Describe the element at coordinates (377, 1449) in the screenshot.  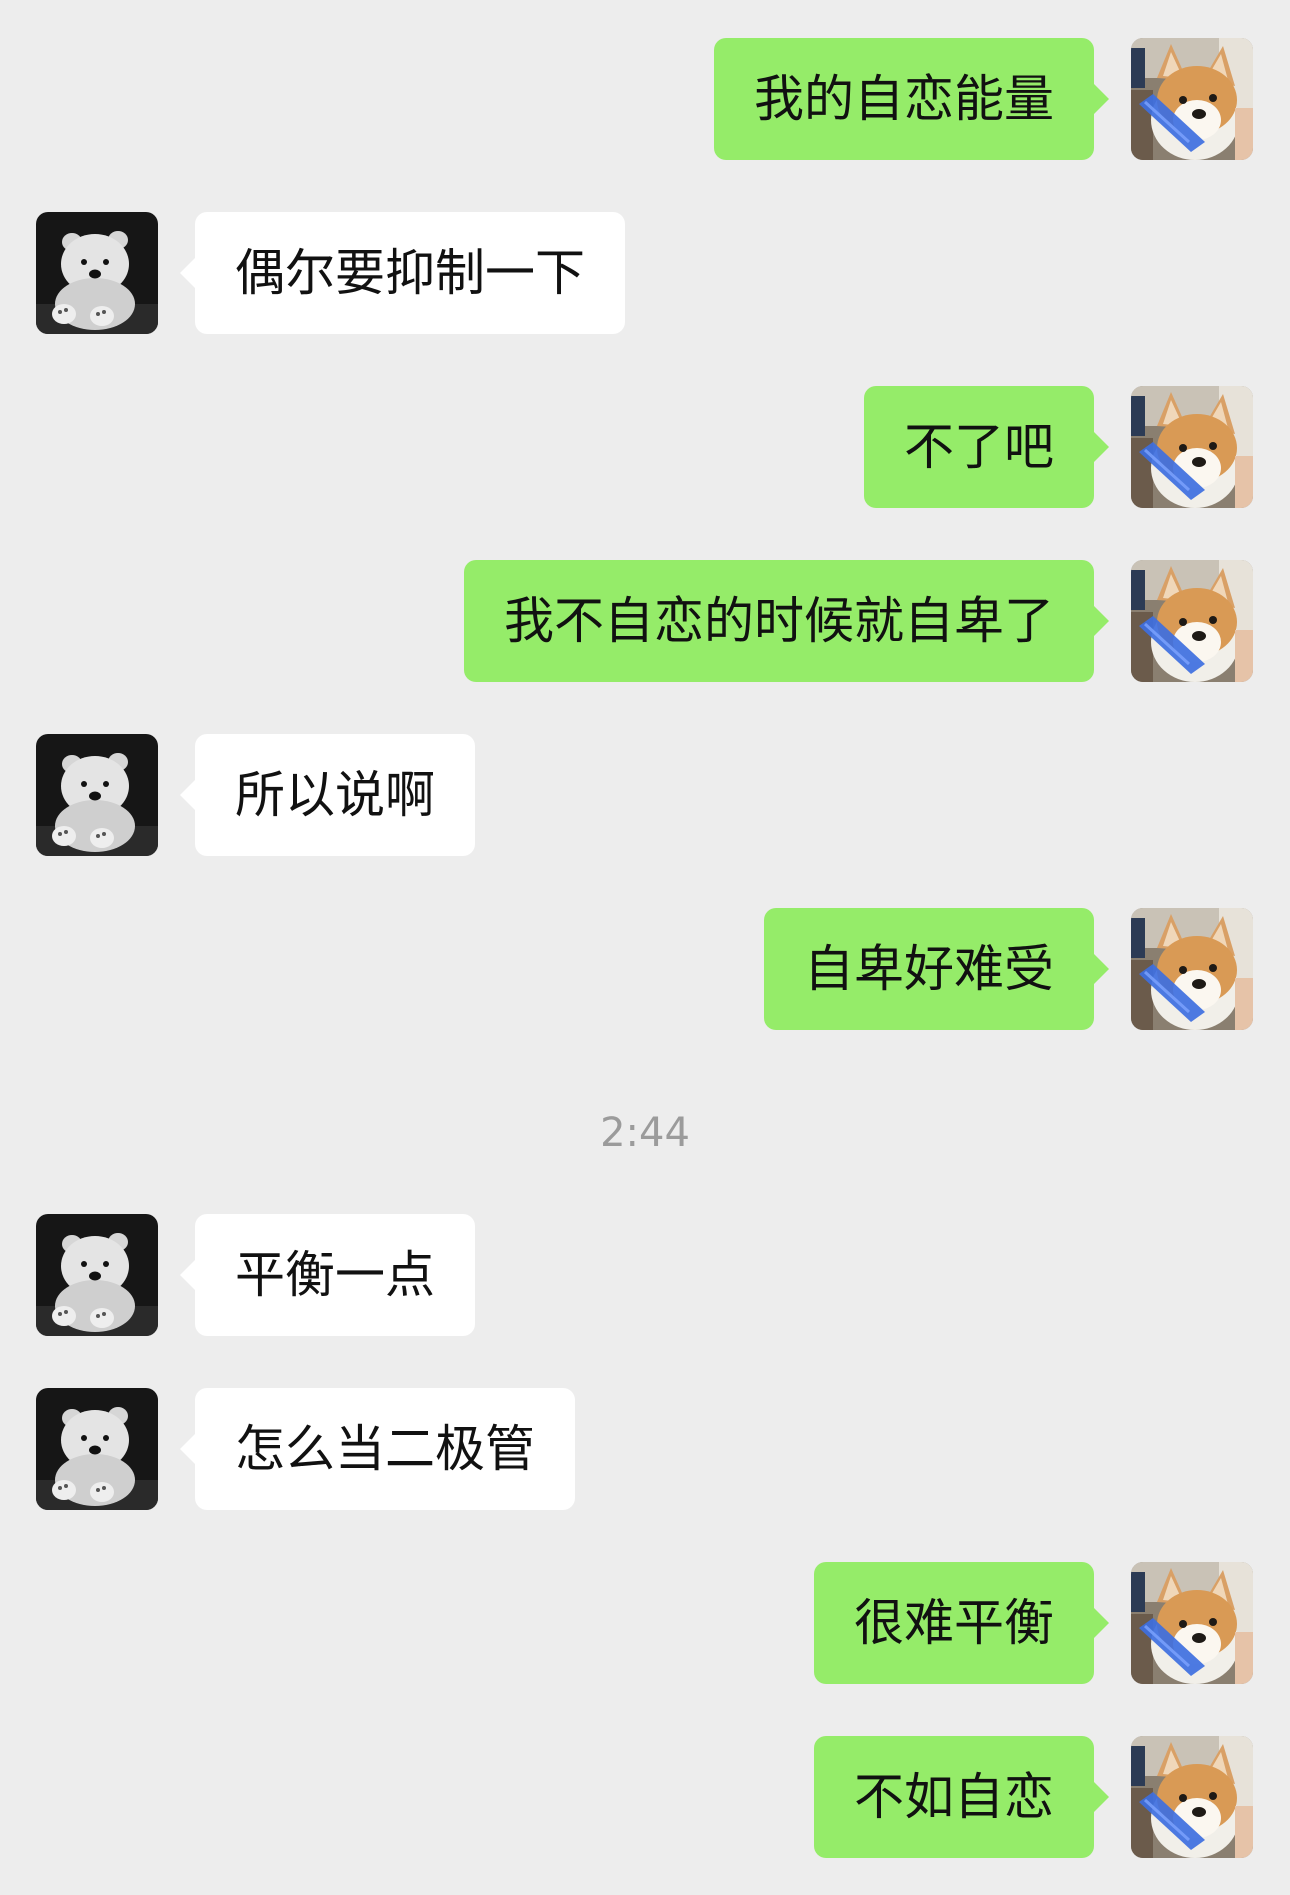
I see `message-bubble-incoming: 怎么当二极管` at that location.